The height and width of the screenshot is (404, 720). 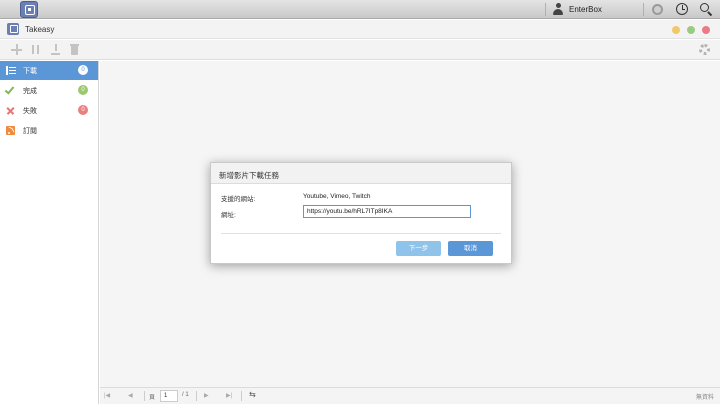 What do you see at coordinates (558, 9) in the screenshot?
I see `user-icon` at bounding box center [558, 9].